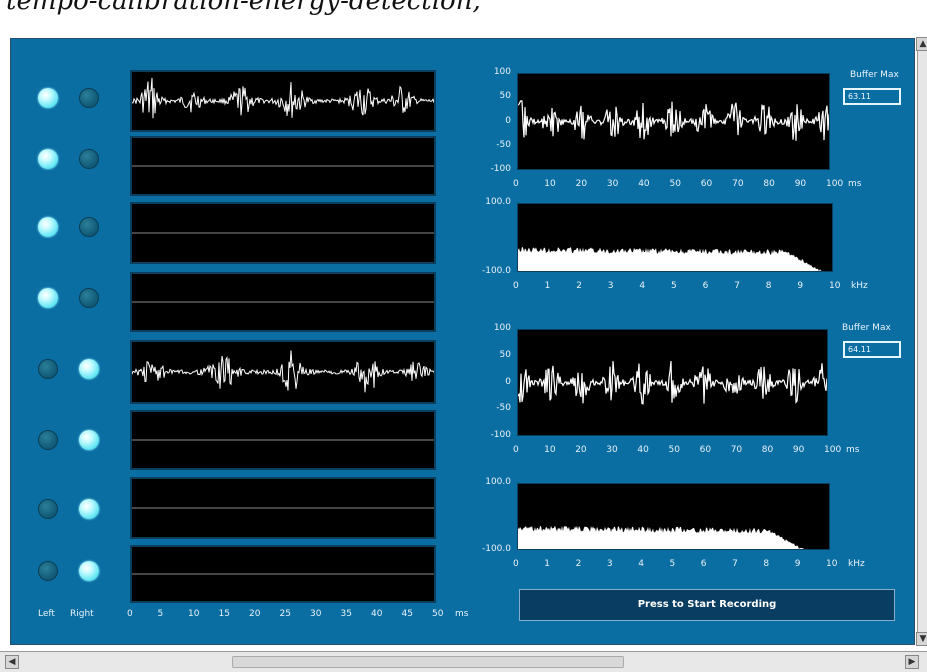 The width and height of the screenshot is (927, 672). Describe the element at coordinates (48, 298) in the screenshot. I see `channel-4-left-led` at that location.